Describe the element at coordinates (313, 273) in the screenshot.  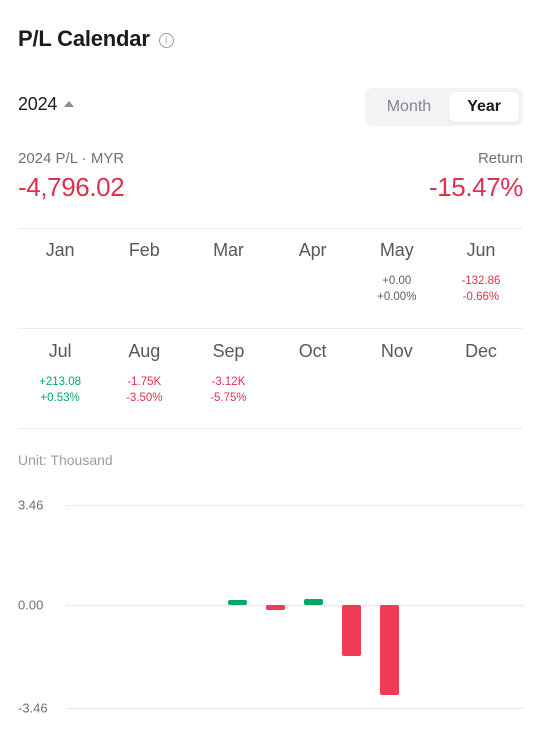
I see `month-cell-apr: Apr` at that location.